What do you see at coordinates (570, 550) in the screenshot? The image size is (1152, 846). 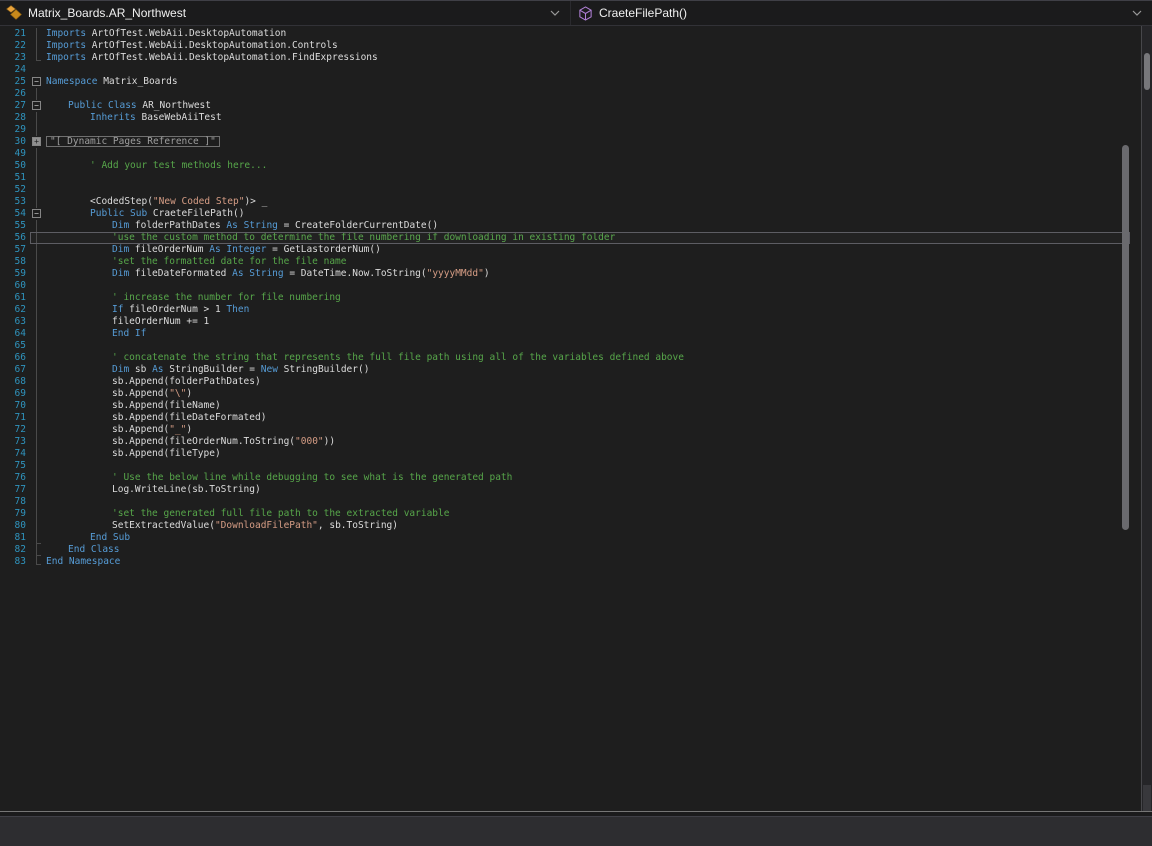 I see `code-line-82: 82 End Class` at bounding box center [570, 550].